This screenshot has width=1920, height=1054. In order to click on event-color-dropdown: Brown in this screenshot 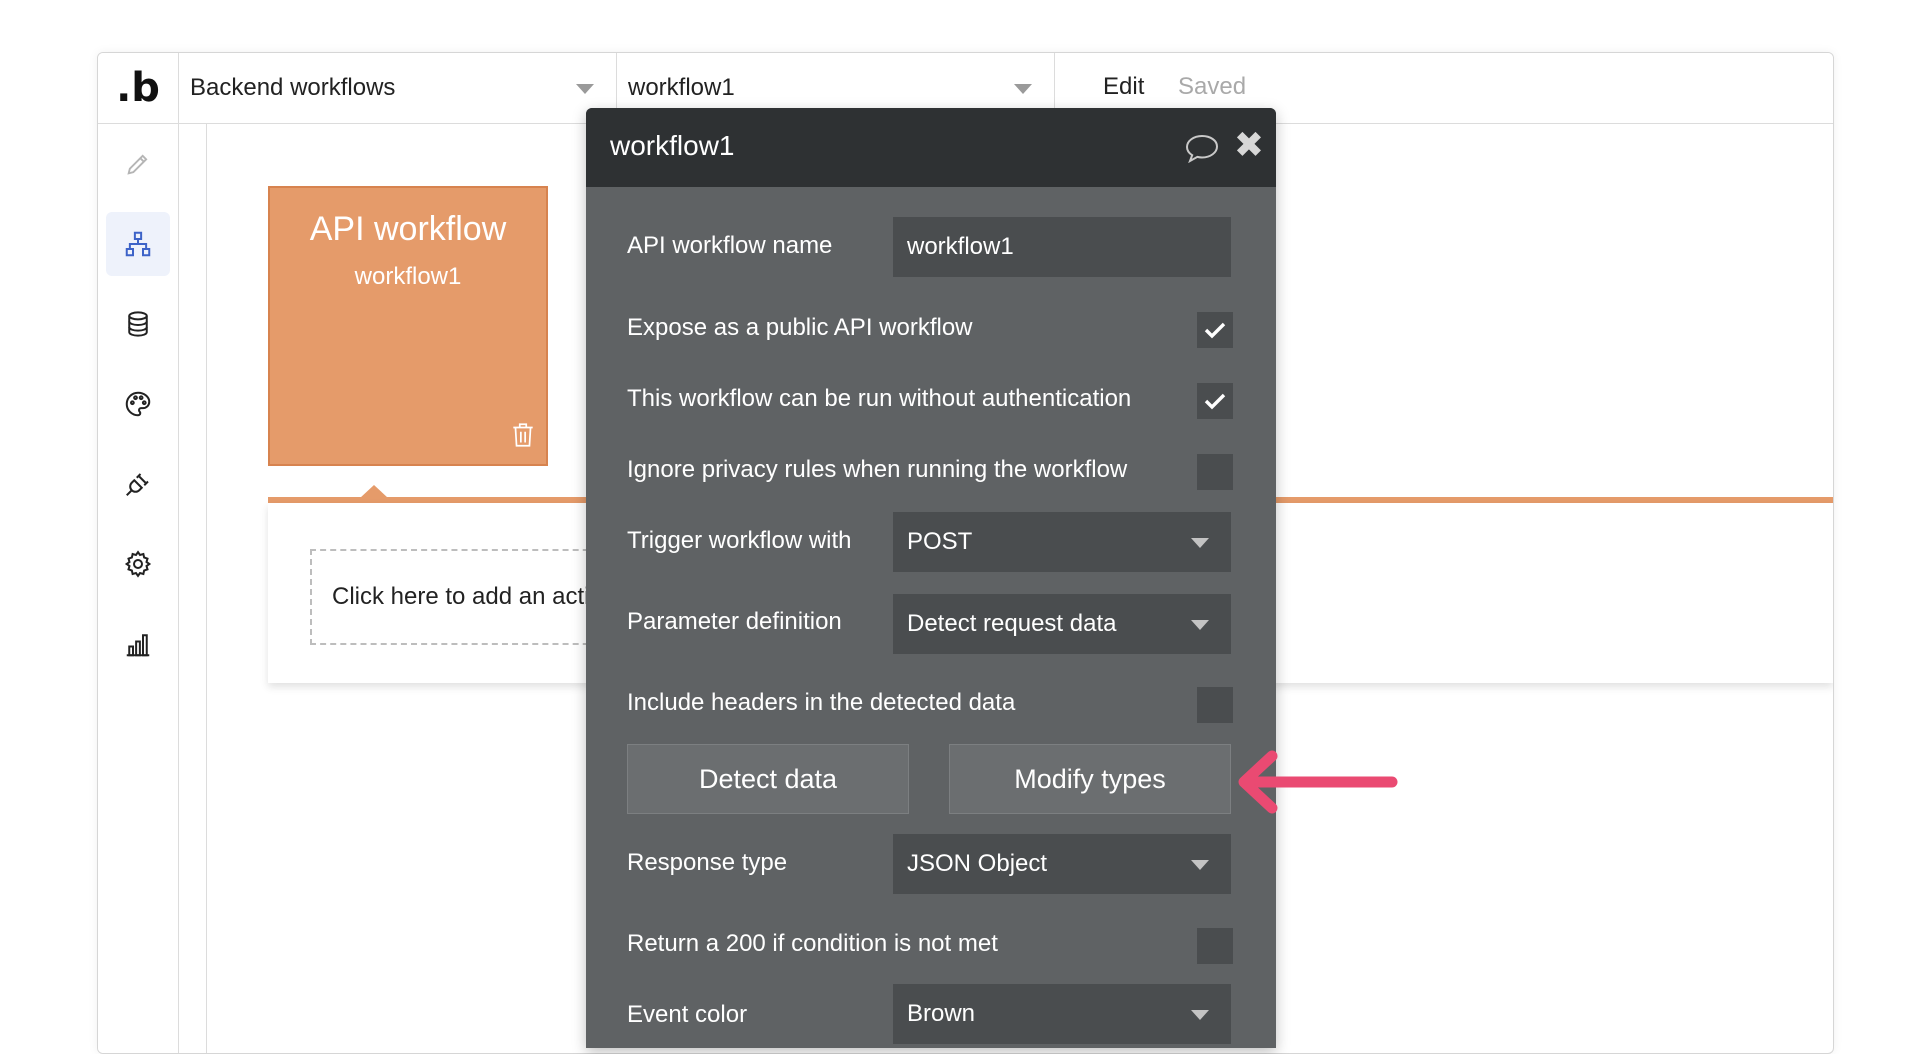, I will do `click(1062, 1014)`.